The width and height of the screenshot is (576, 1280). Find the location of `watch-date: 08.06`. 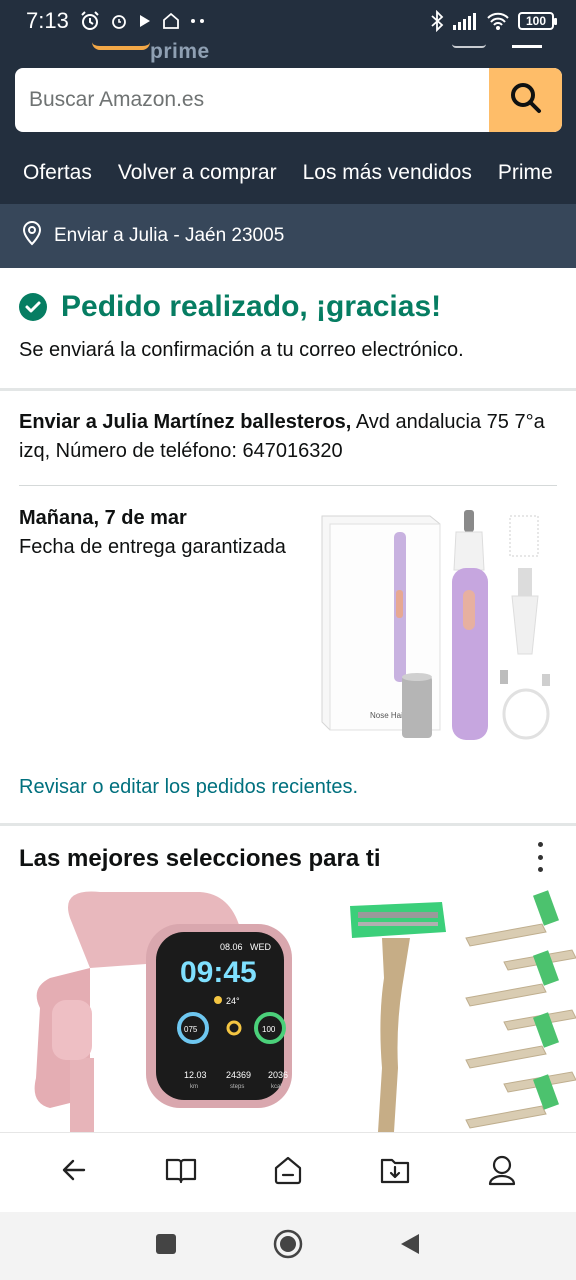

watch-date: 08.06 is located at coordinates (231, 947).